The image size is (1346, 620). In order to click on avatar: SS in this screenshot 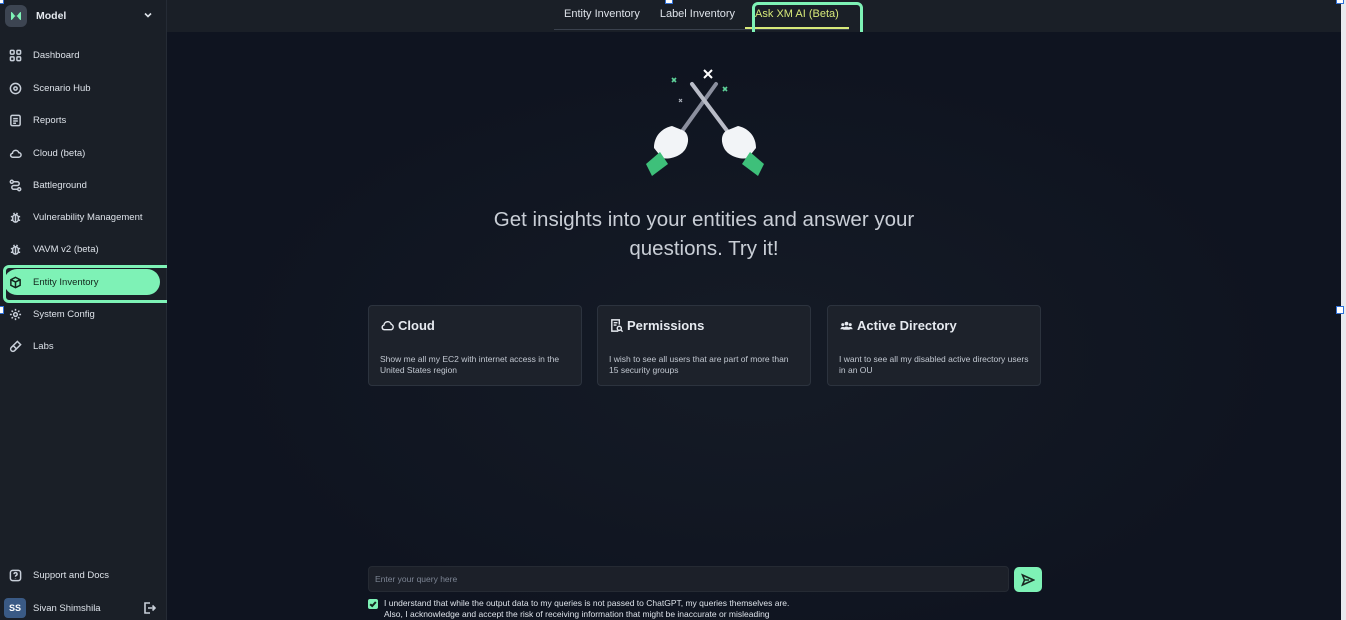, I will do `click(15, 608)`.